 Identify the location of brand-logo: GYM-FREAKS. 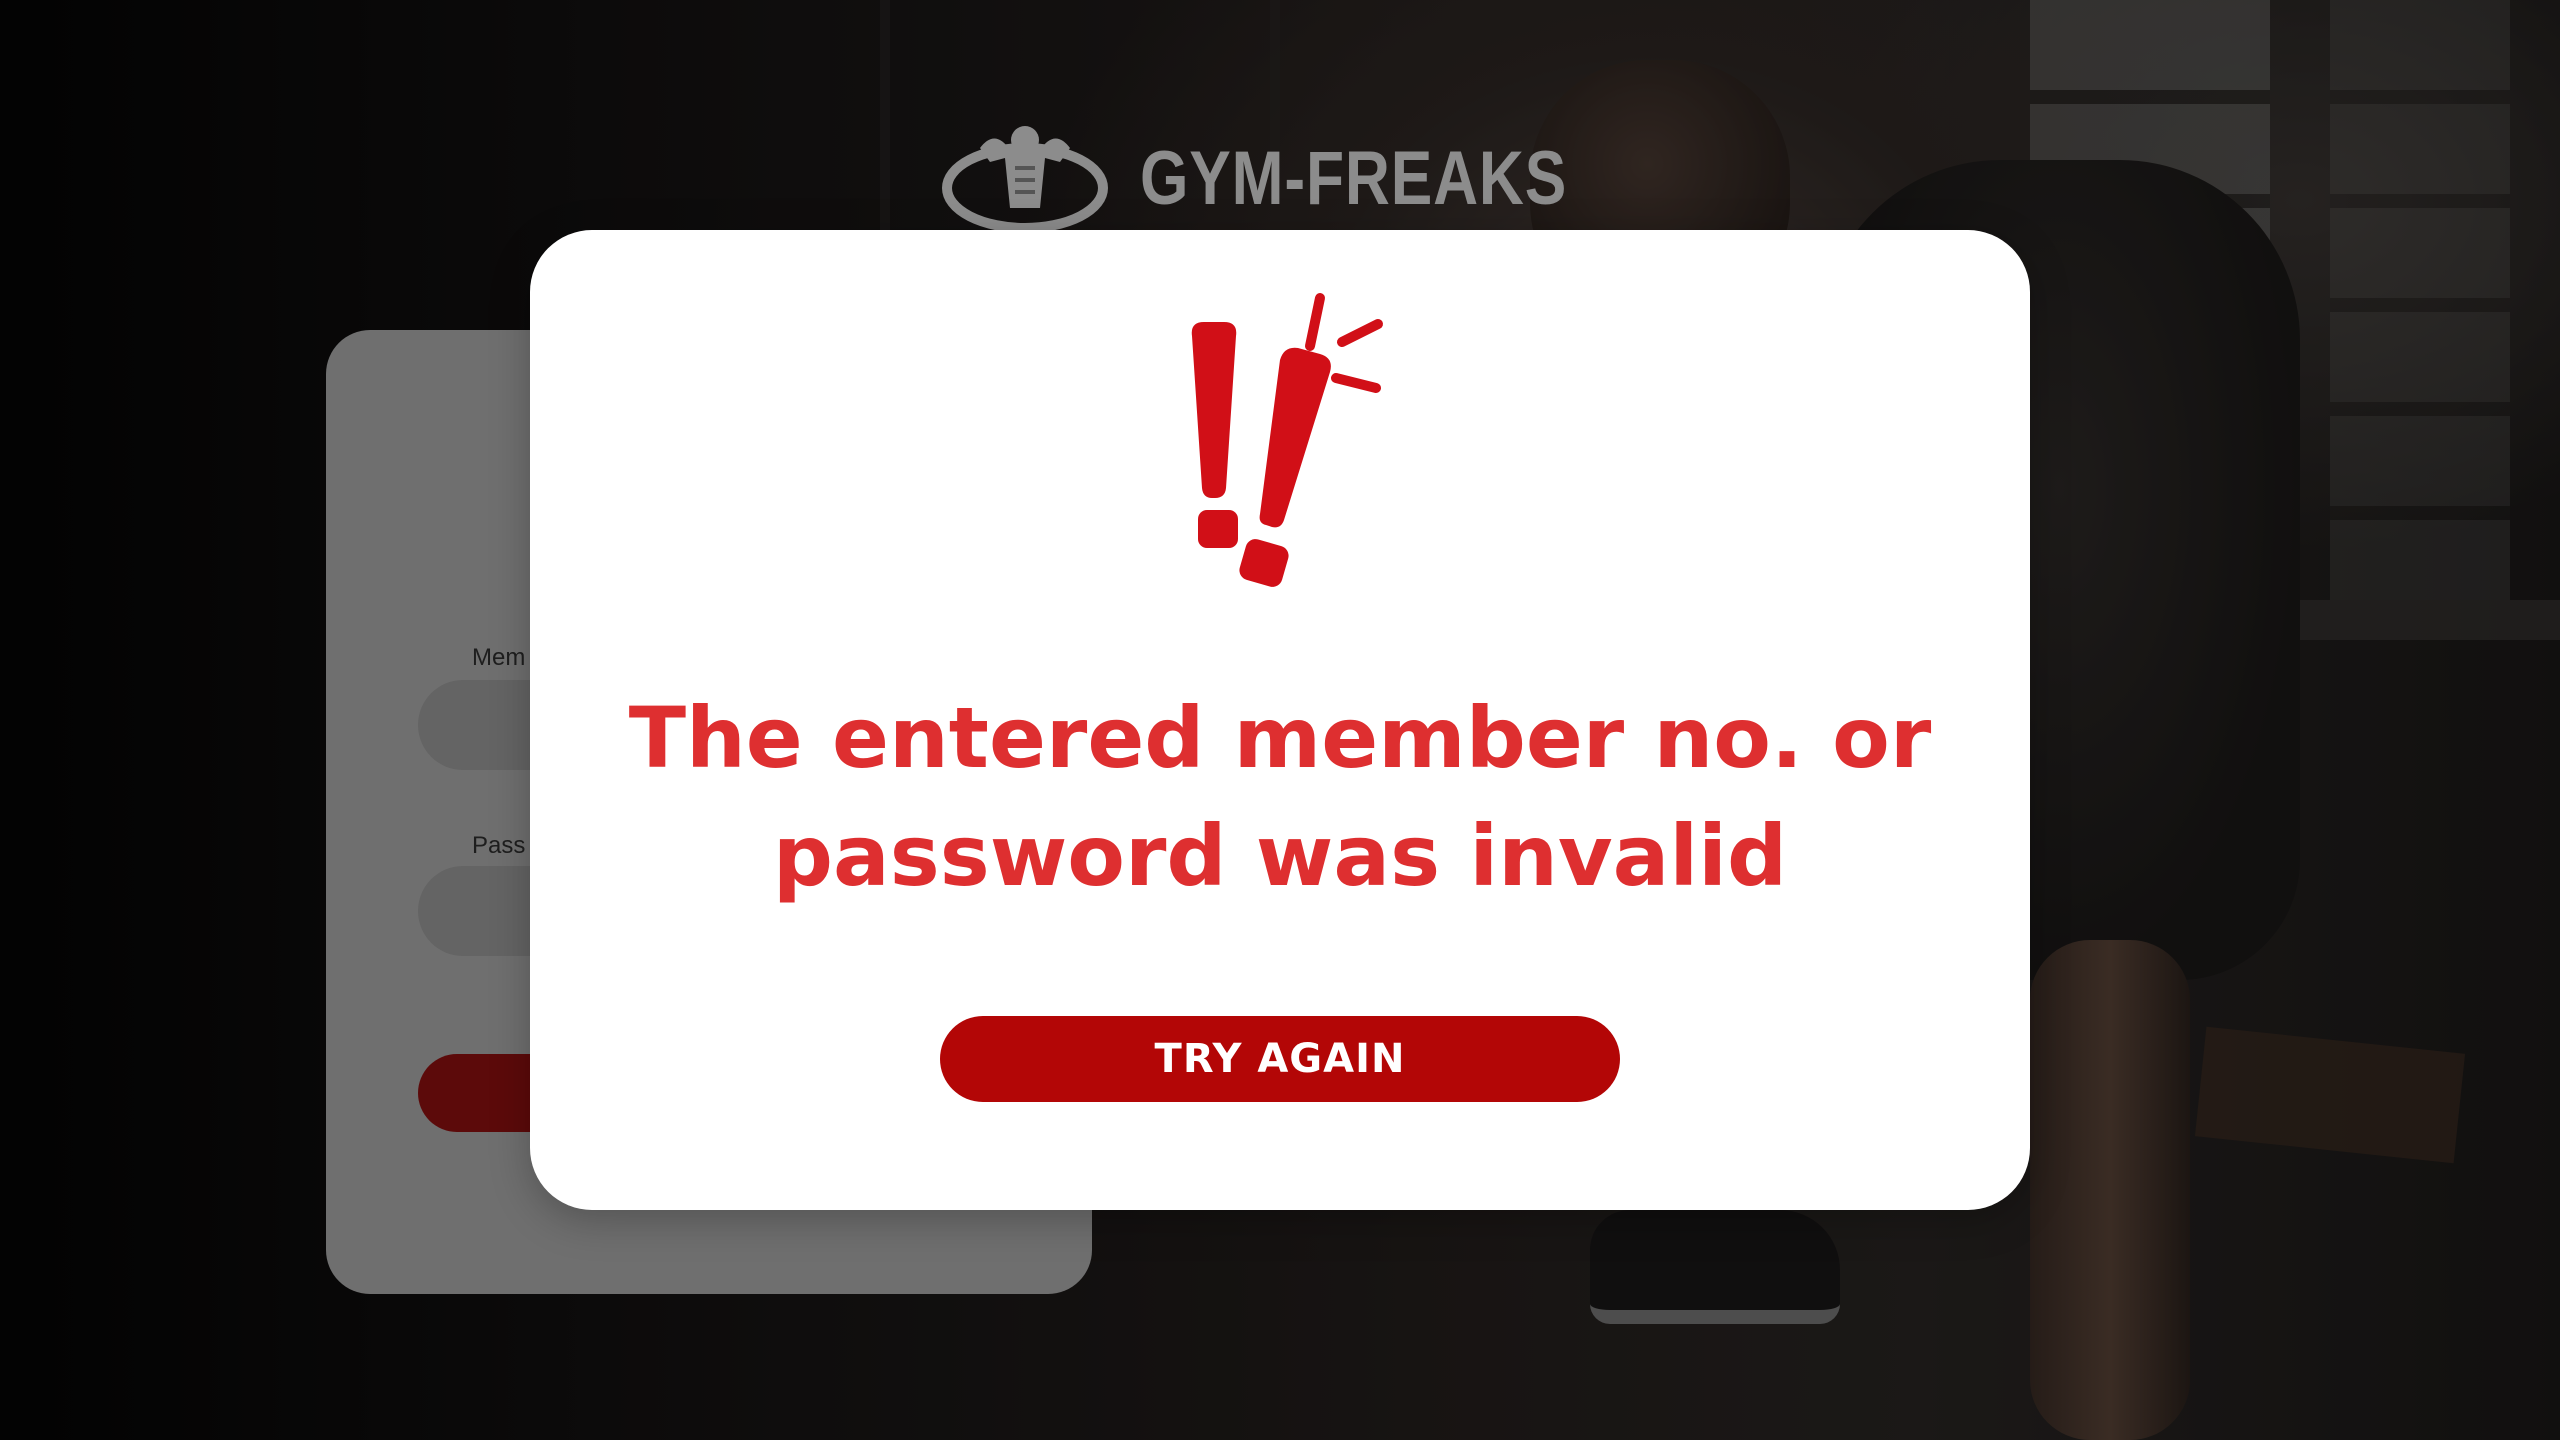
(1300, 178).